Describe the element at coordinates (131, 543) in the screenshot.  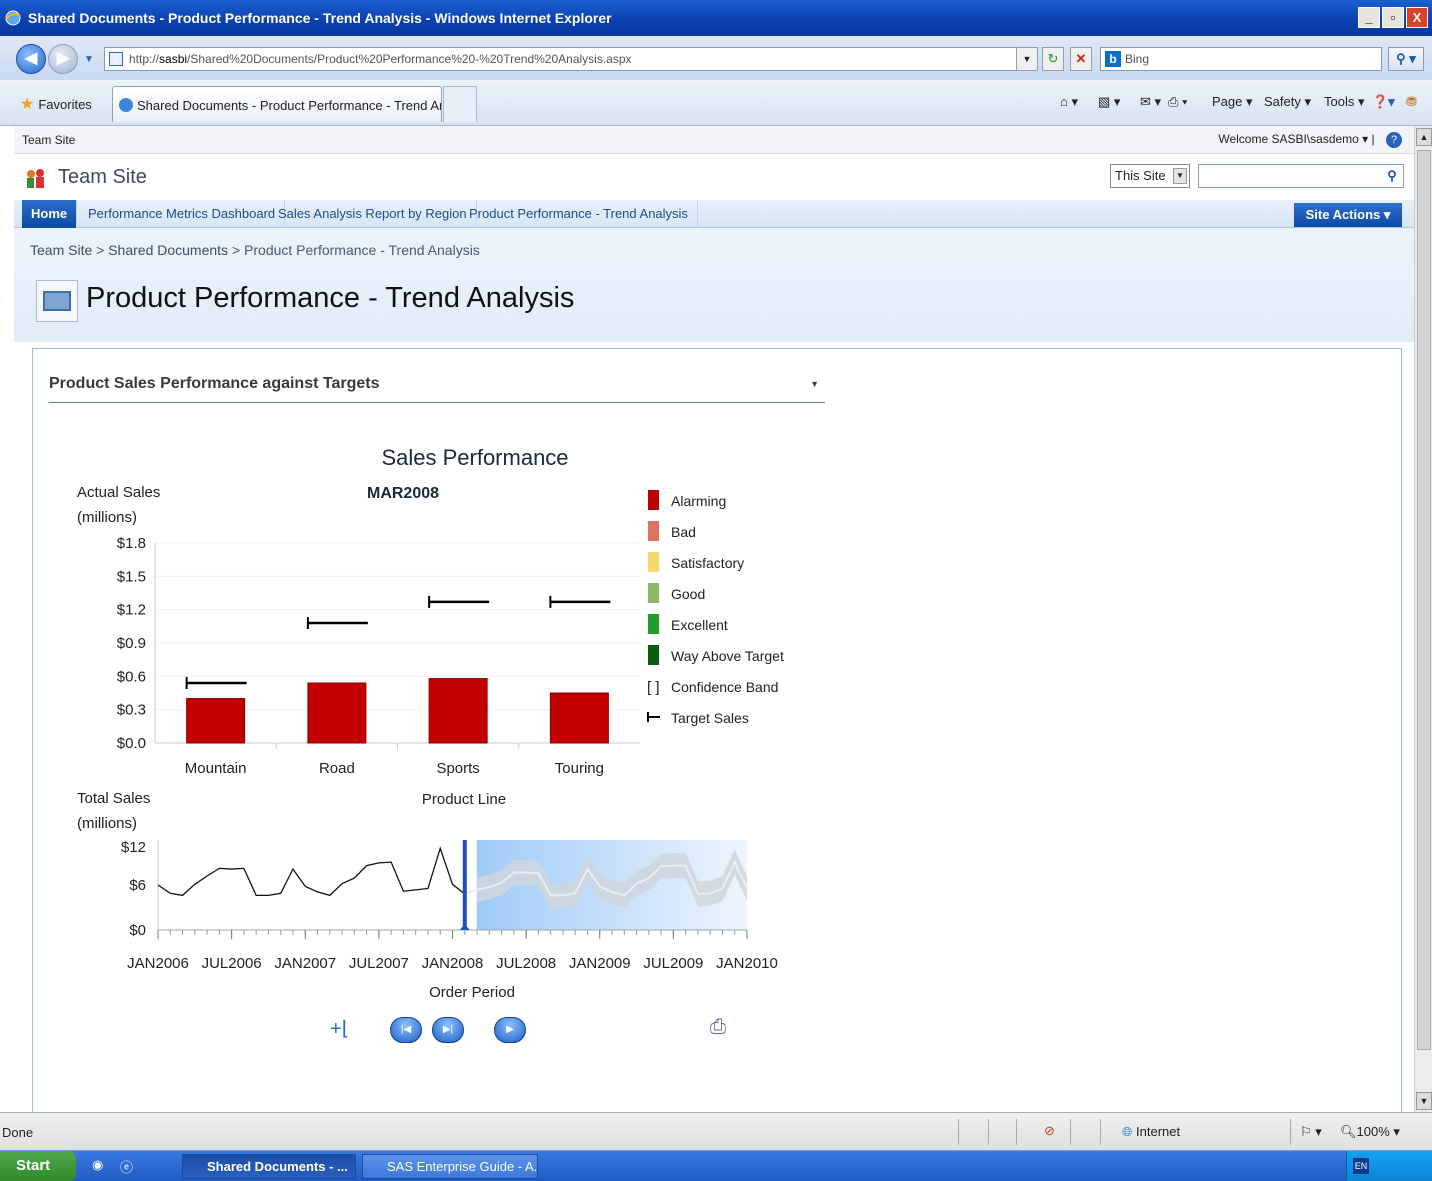
I see `y-tick-label: $1.8` at that location.